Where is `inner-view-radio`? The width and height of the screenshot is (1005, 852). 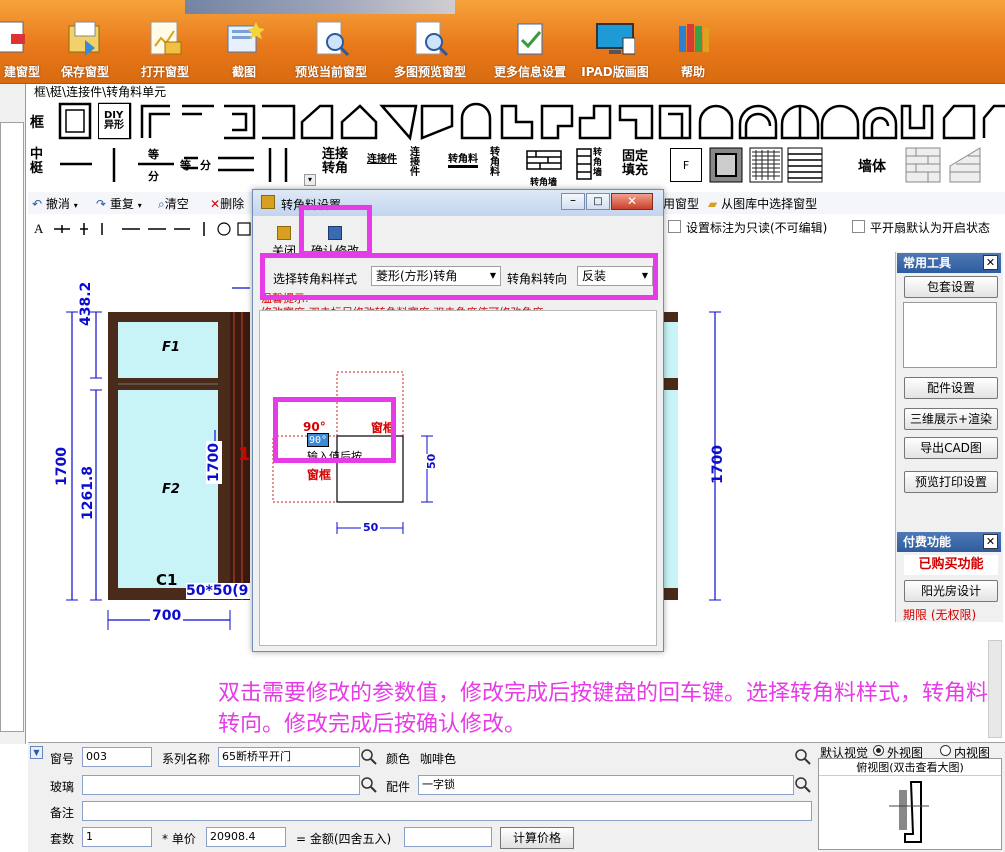 inner-view-radio is located at coordinates (945, 750).